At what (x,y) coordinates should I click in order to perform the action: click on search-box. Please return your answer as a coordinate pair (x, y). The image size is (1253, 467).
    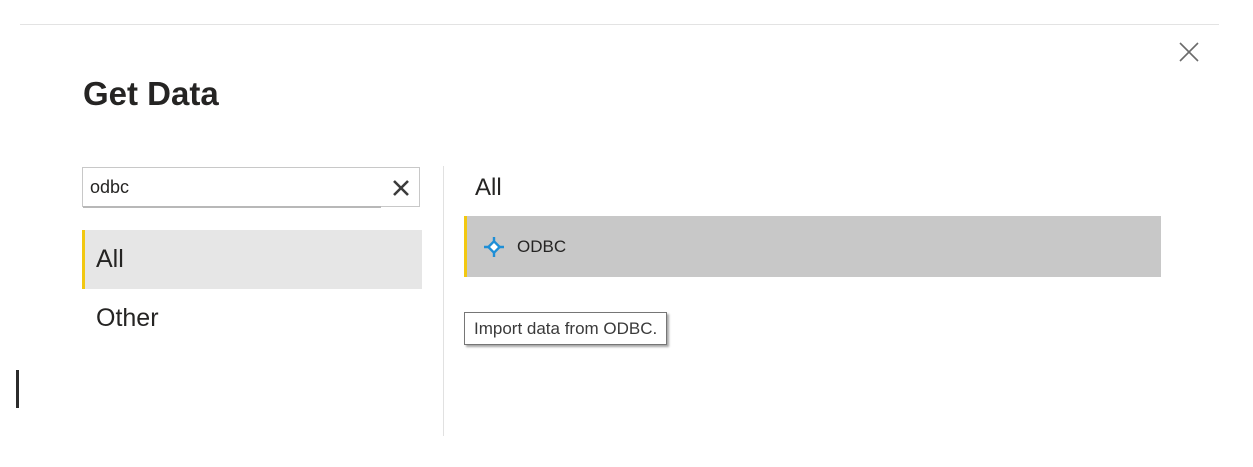
    Looking at the image, I should click on (251, 187).